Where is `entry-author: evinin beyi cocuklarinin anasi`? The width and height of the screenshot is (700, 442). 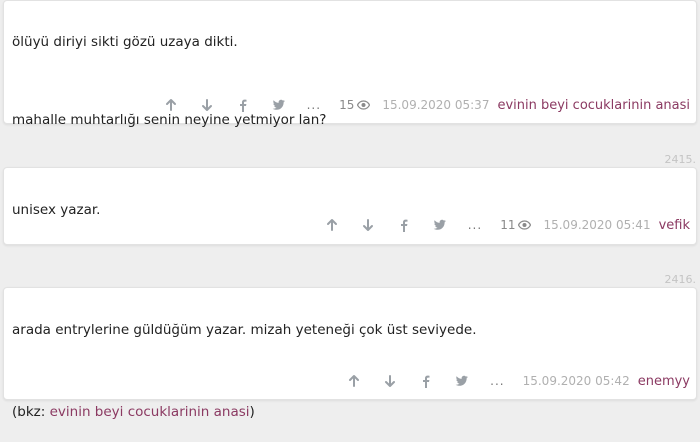 entry-author: evinin beyi cocuklarinin anasi is located at coordinates (593, 105).